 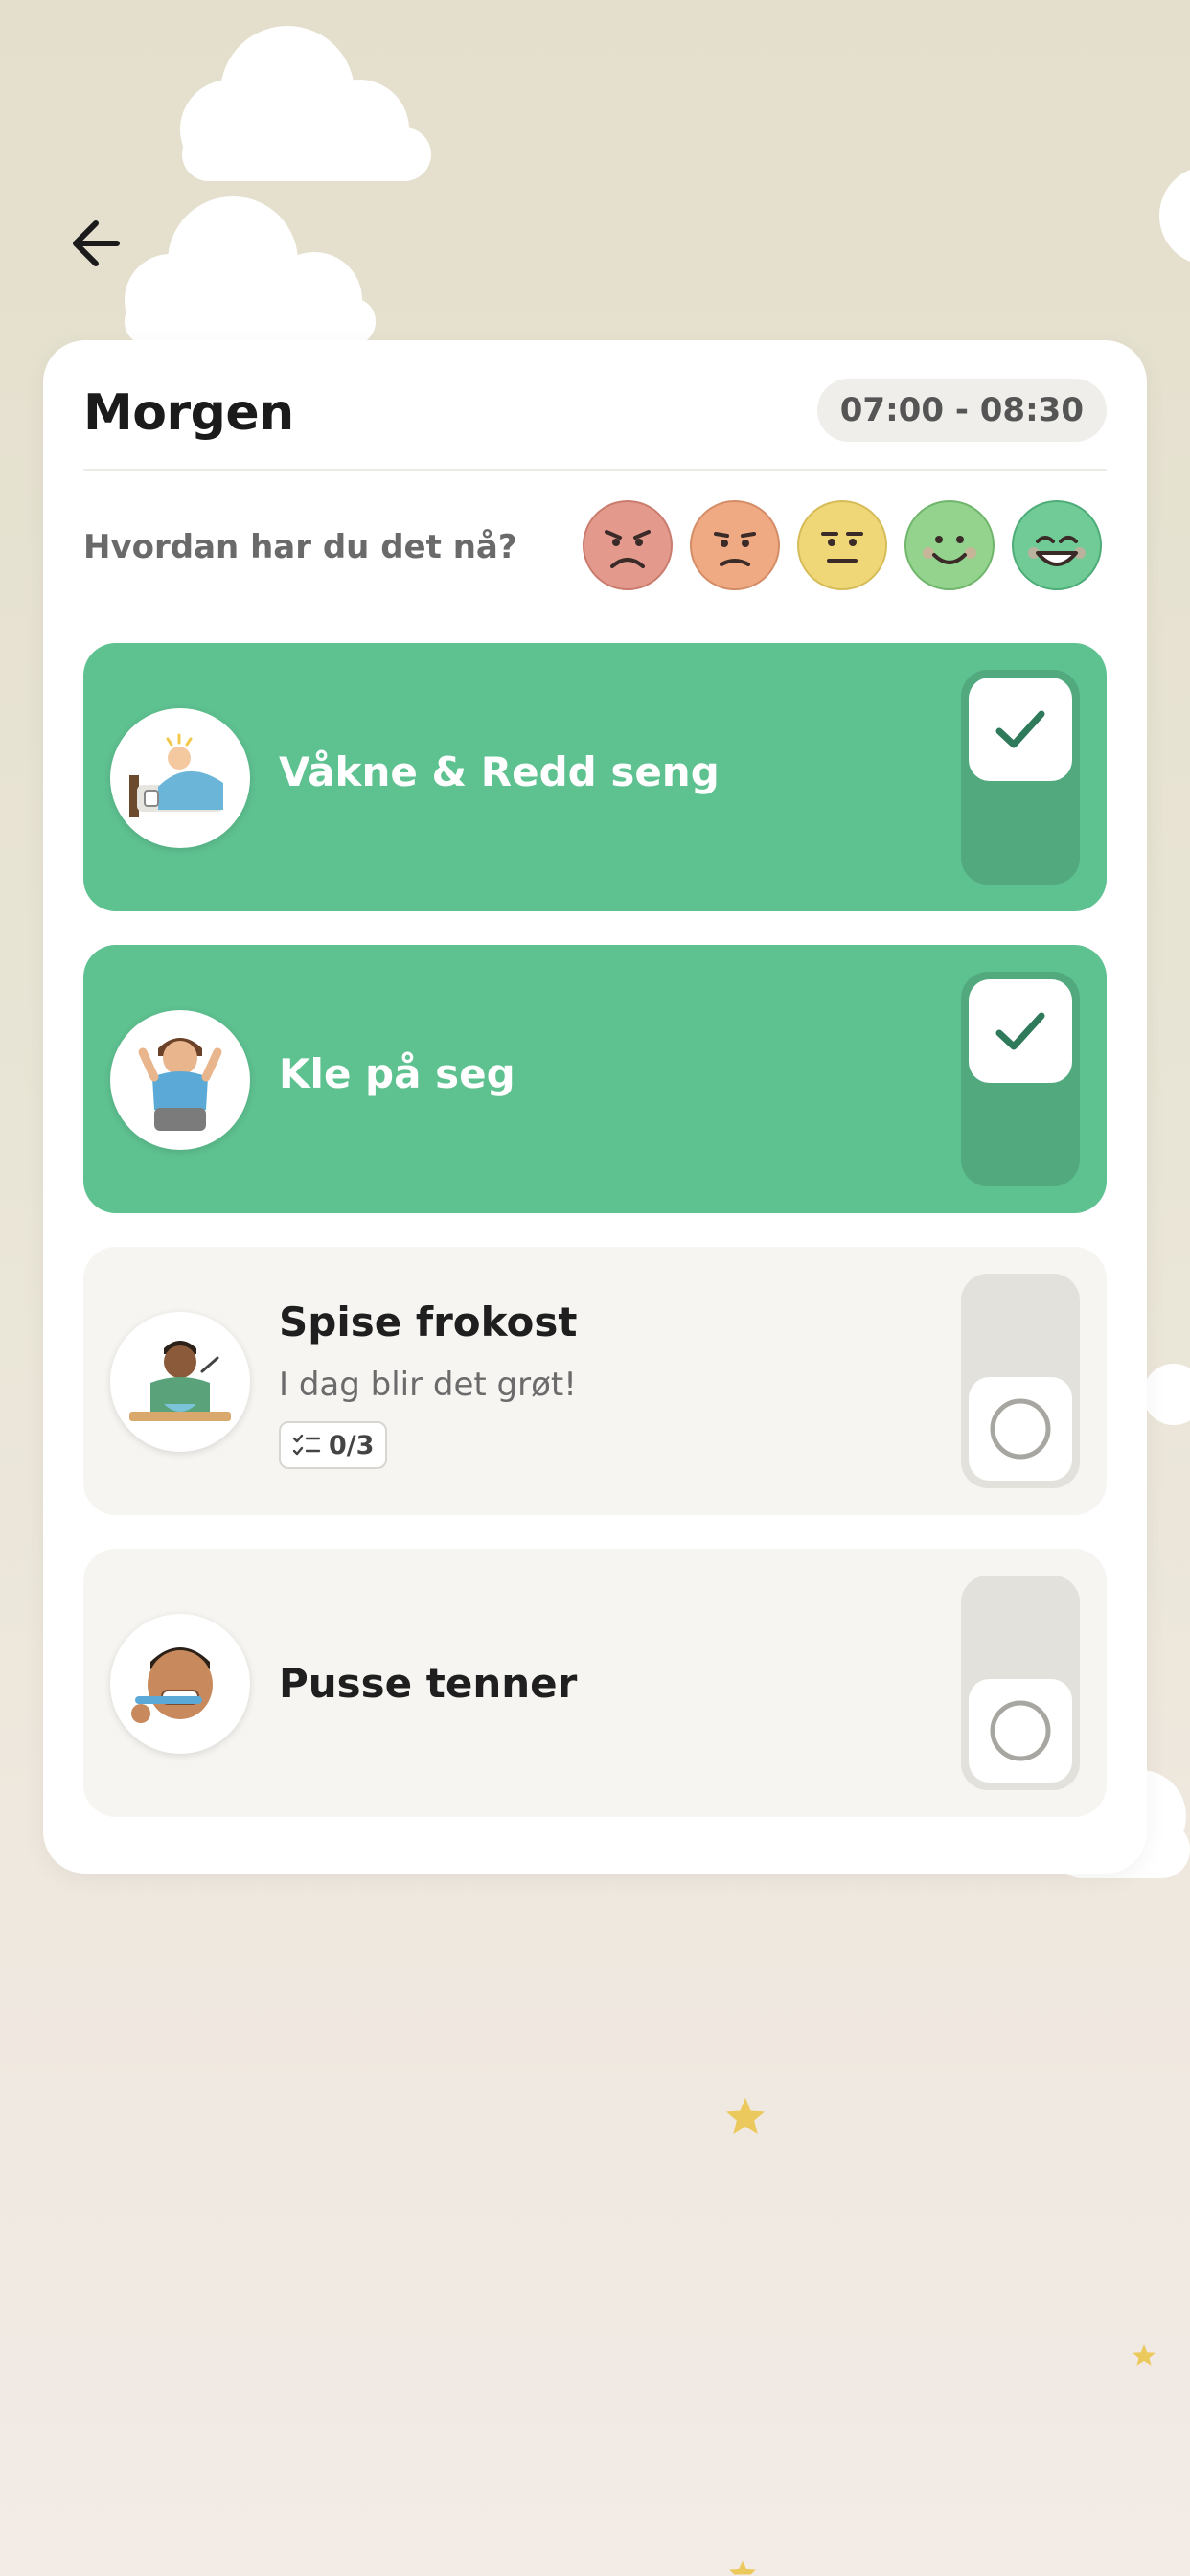 I want to click on task-subtitle: I dag blir det grøt!, so click(x=428, y=1385).